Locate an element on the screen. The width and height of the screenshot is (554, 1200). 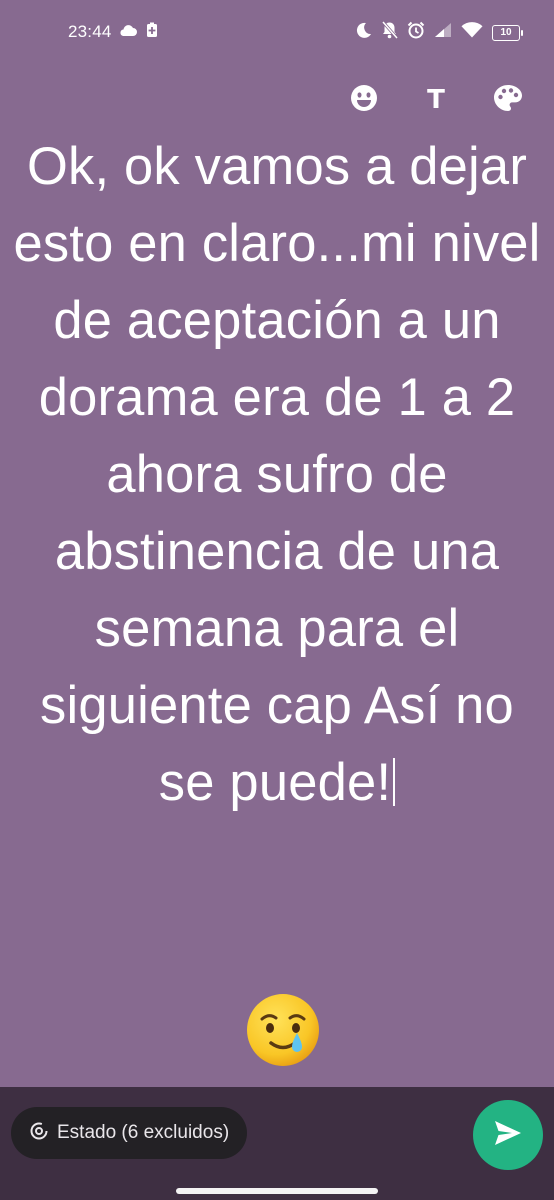
text-style-label: T is located at coordinates (436, 100).